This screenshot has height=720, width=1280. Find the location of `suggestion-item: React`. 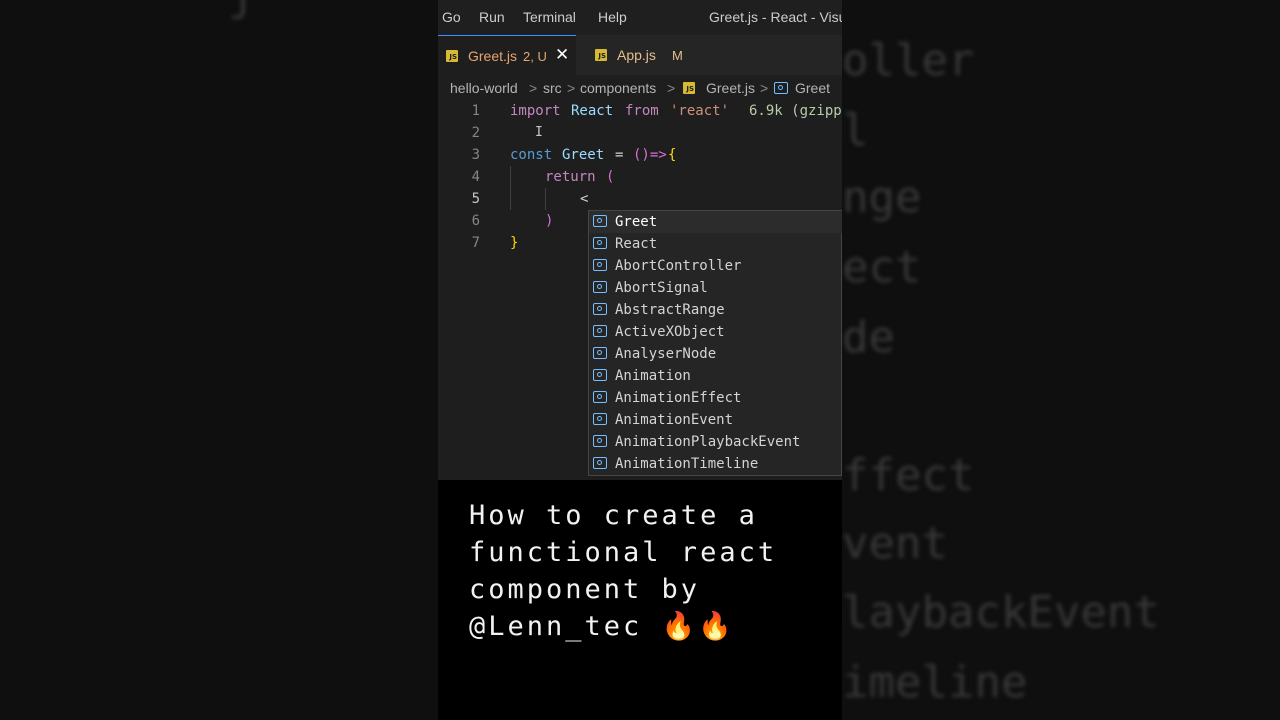

suggestion-item: React is located at coordinates (715, 244).